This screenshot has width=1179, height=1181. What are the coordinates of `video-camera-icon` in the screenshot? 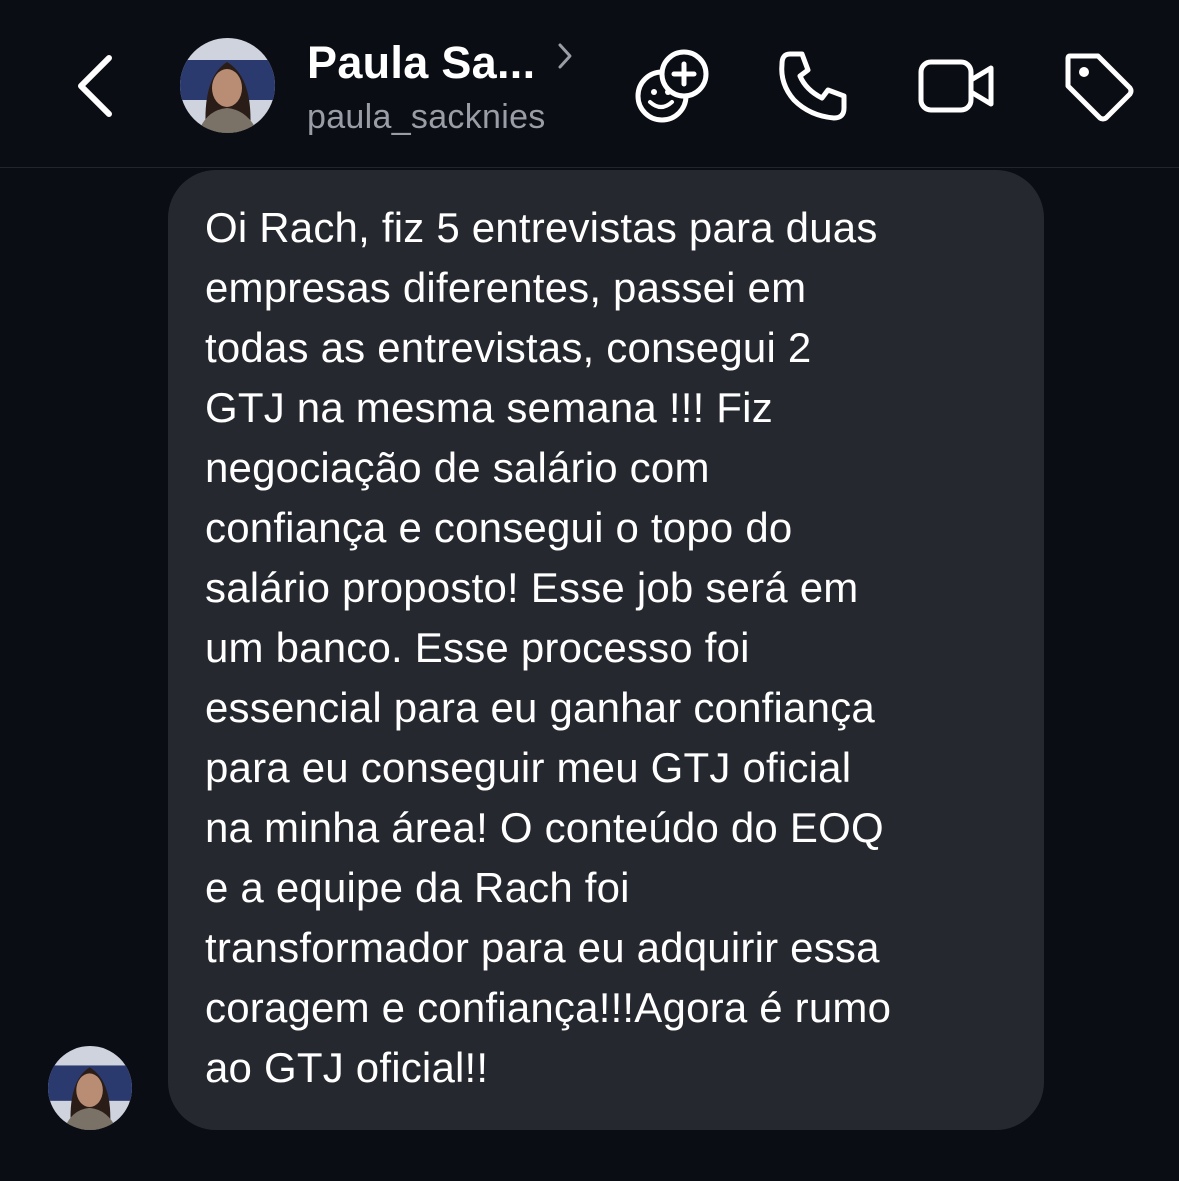 It's located at (956, 86).